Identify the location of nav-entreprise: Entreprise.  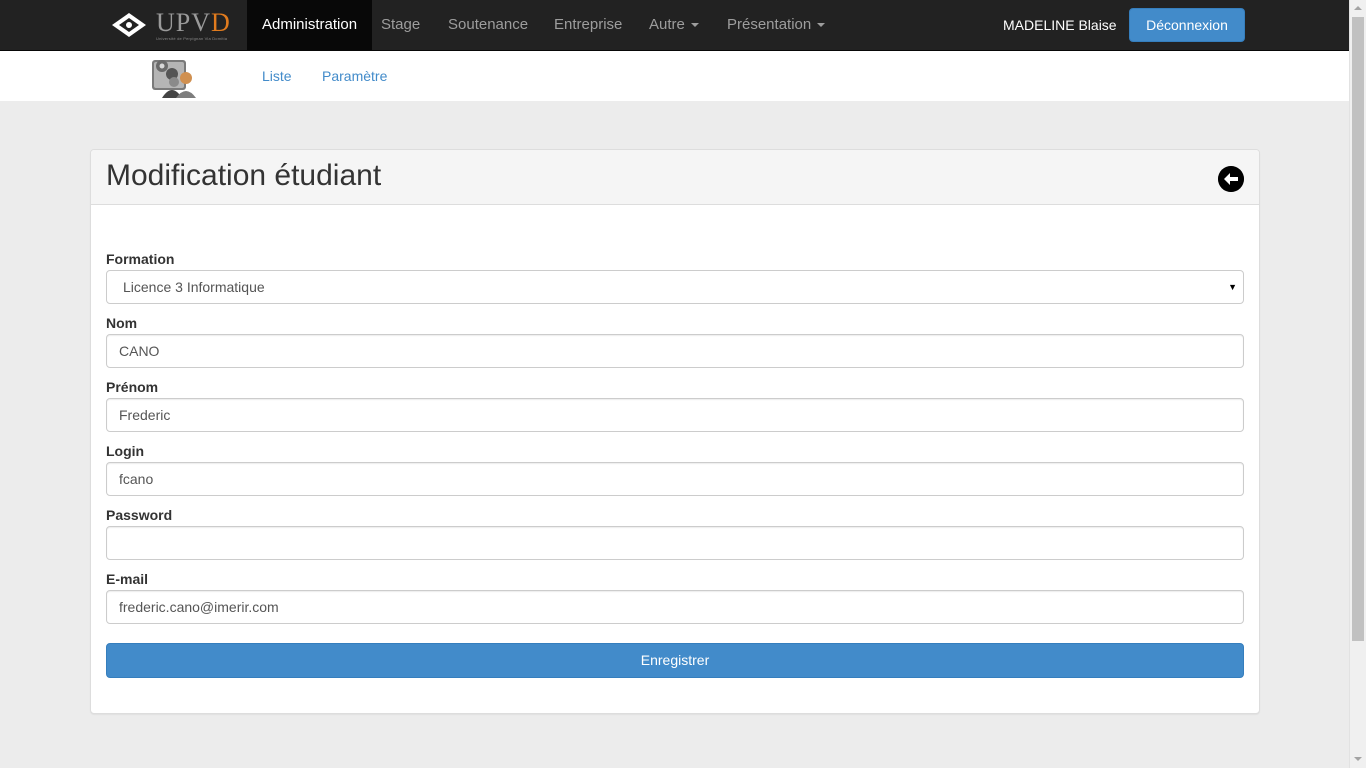
(588, 25).